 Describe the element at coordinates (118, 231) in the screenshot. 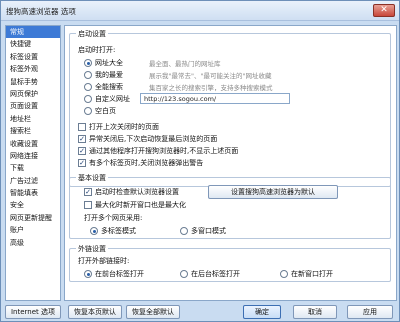

I see `multi-tab-mode-label: 多标签模式` at that location.